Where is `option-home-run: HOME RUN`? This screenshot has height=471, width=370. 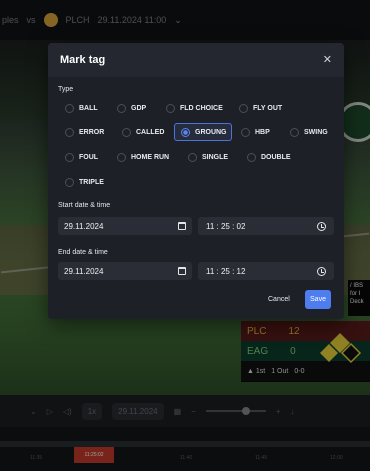 option-home-run: HOME RUN is located at coordinates (145, 157).